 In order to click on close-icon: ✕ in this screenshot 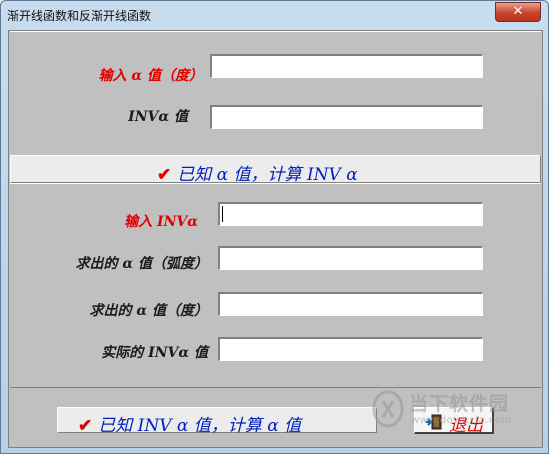, I will do `click(518, 11)`.